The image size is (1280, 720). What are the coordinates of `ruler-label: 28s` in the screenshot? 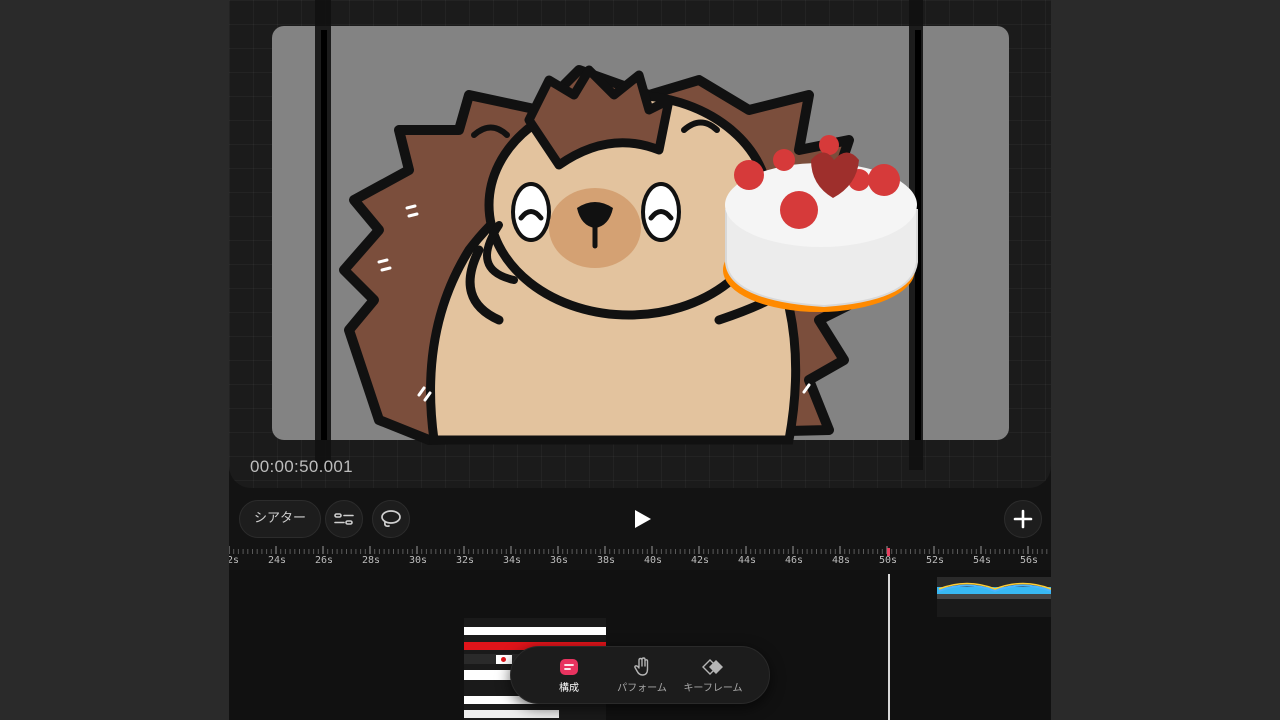 It's located at (371, 560).